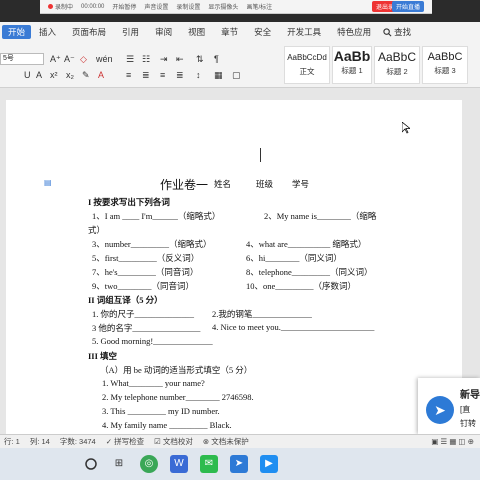  What do you see at coordinates (125, 441) in the screenshot?
I see `status-spellcheck: ✓ 拼写检查` at bounding box center [125, 441].